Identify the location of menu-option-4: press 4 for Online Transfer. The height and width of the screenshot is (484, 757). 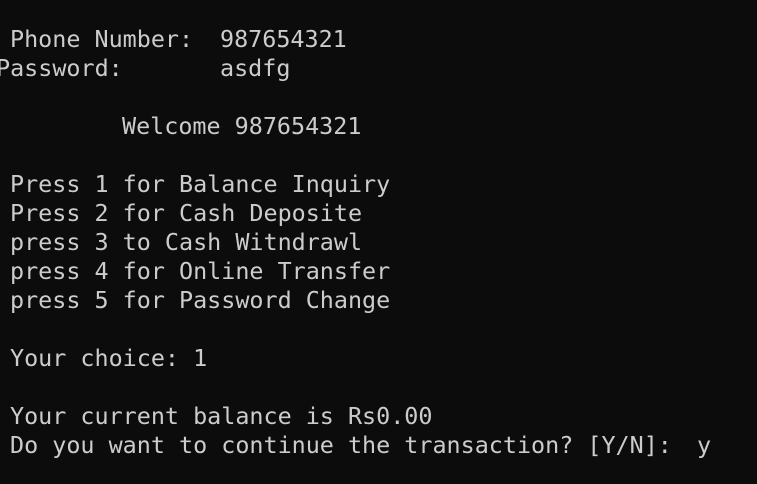
(200, 271).